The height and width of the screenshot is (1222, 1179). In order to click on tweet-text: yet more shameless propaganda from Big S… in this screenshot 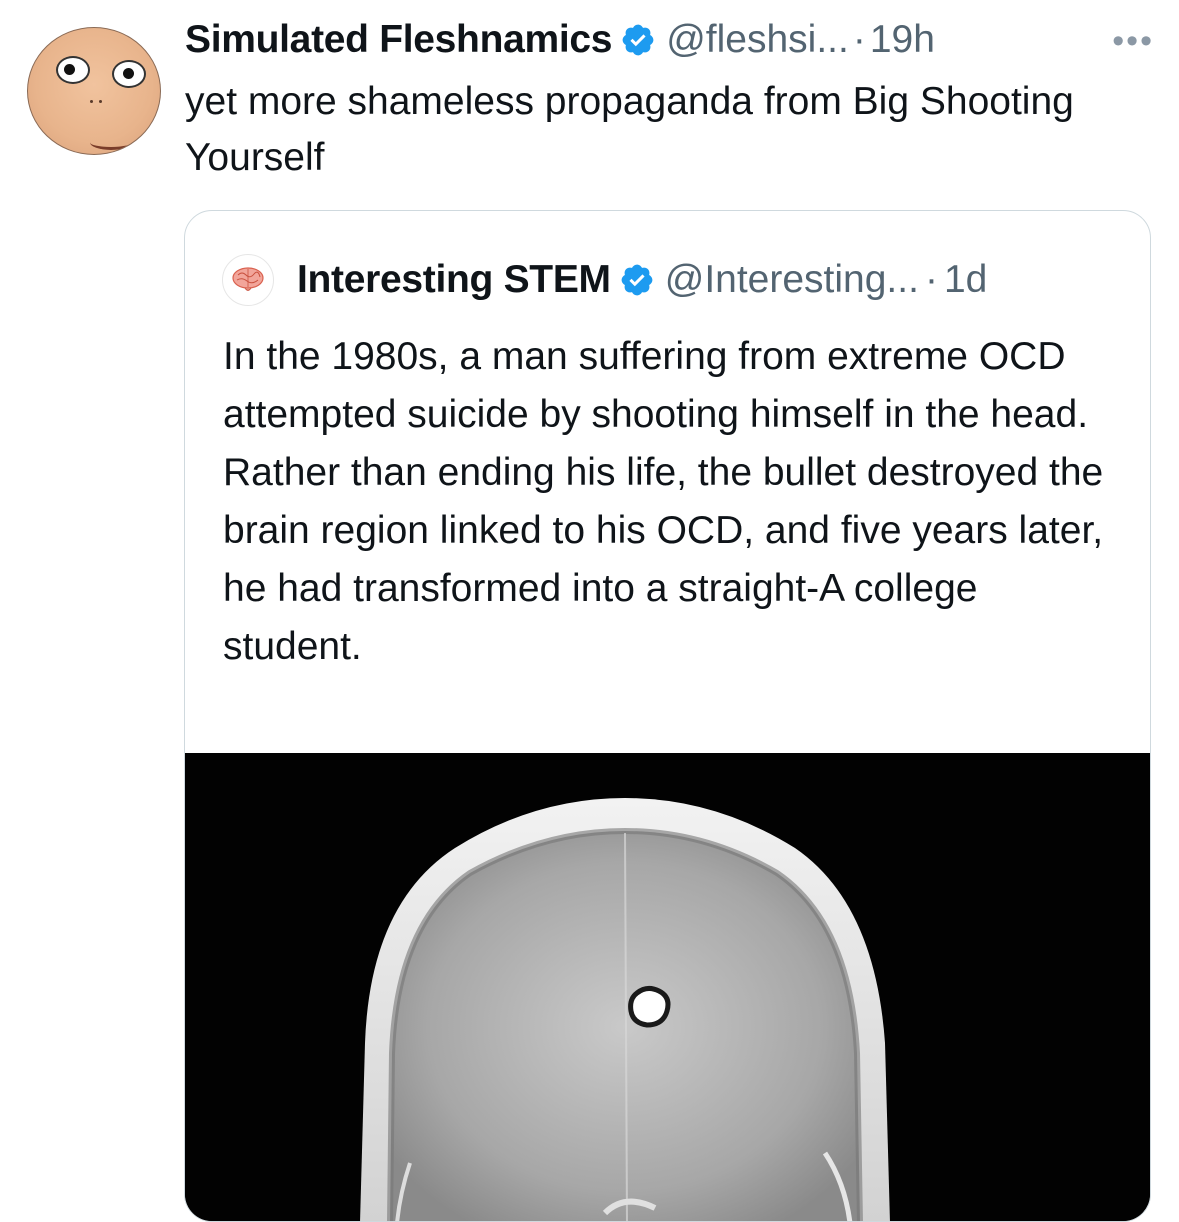, I will do `click(629, 129)`.